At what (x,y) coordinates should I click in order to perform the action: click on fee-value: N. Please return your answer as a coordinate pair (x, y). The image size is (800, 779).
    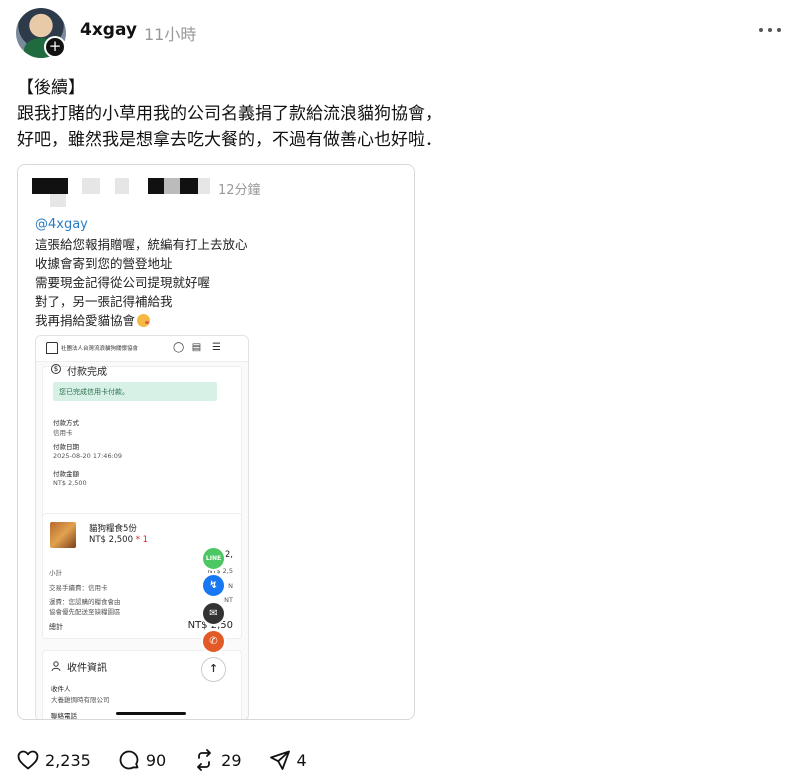
    Looking at the image, I should click on (230, 586).